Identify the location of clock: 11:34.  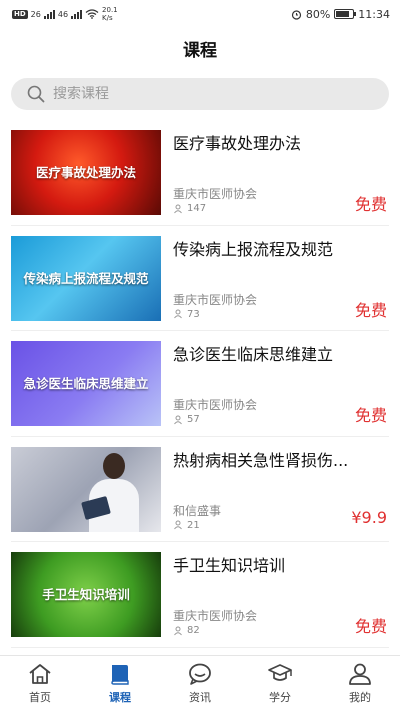
(374, 14).